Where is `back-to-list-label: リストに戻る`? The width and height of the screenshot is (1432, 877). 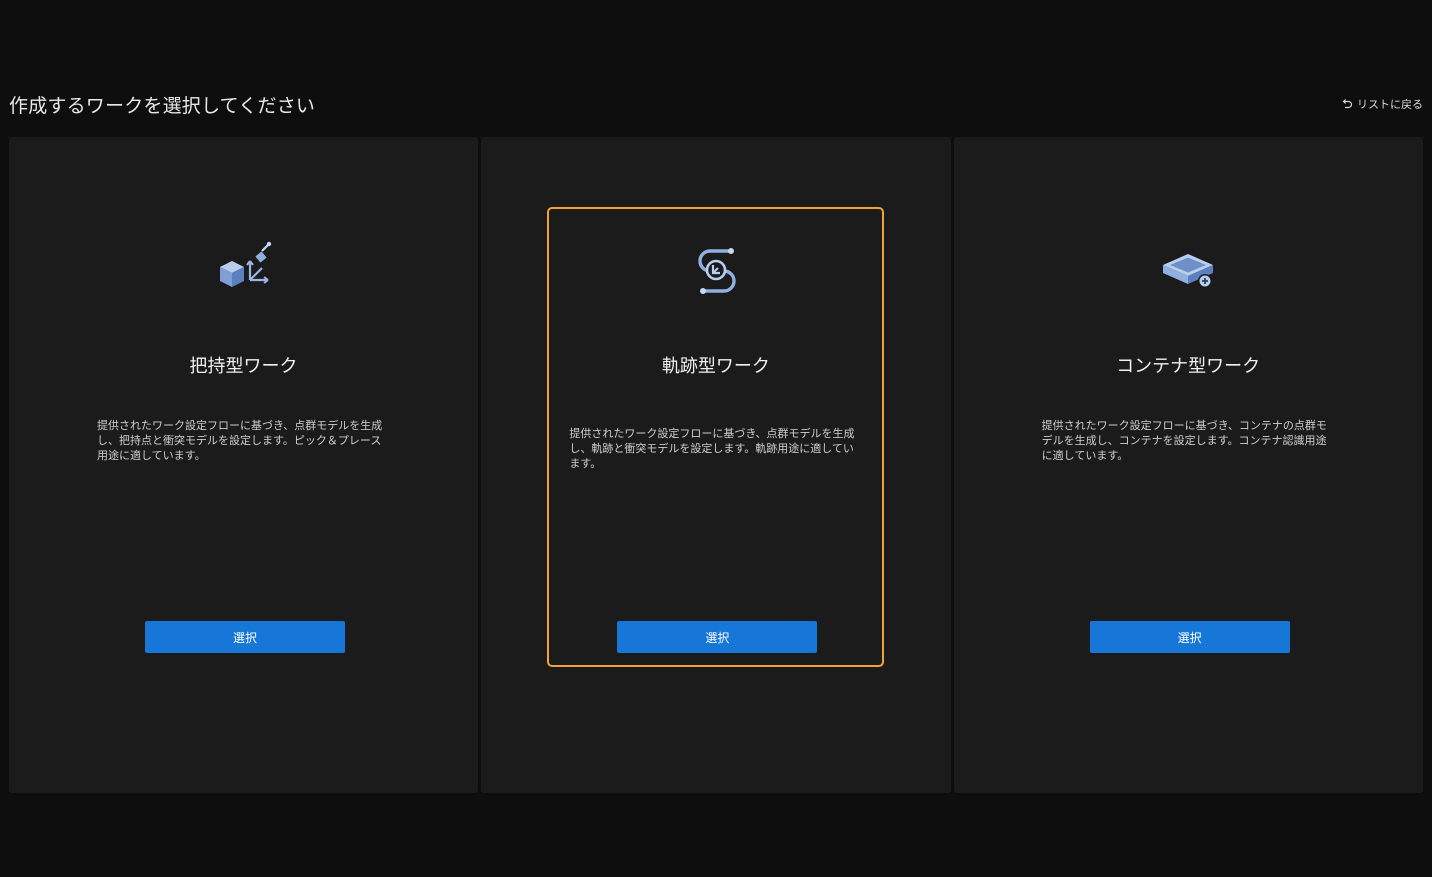 back-to-list-label: リストに戻る is located at coordinates (1390, 104).